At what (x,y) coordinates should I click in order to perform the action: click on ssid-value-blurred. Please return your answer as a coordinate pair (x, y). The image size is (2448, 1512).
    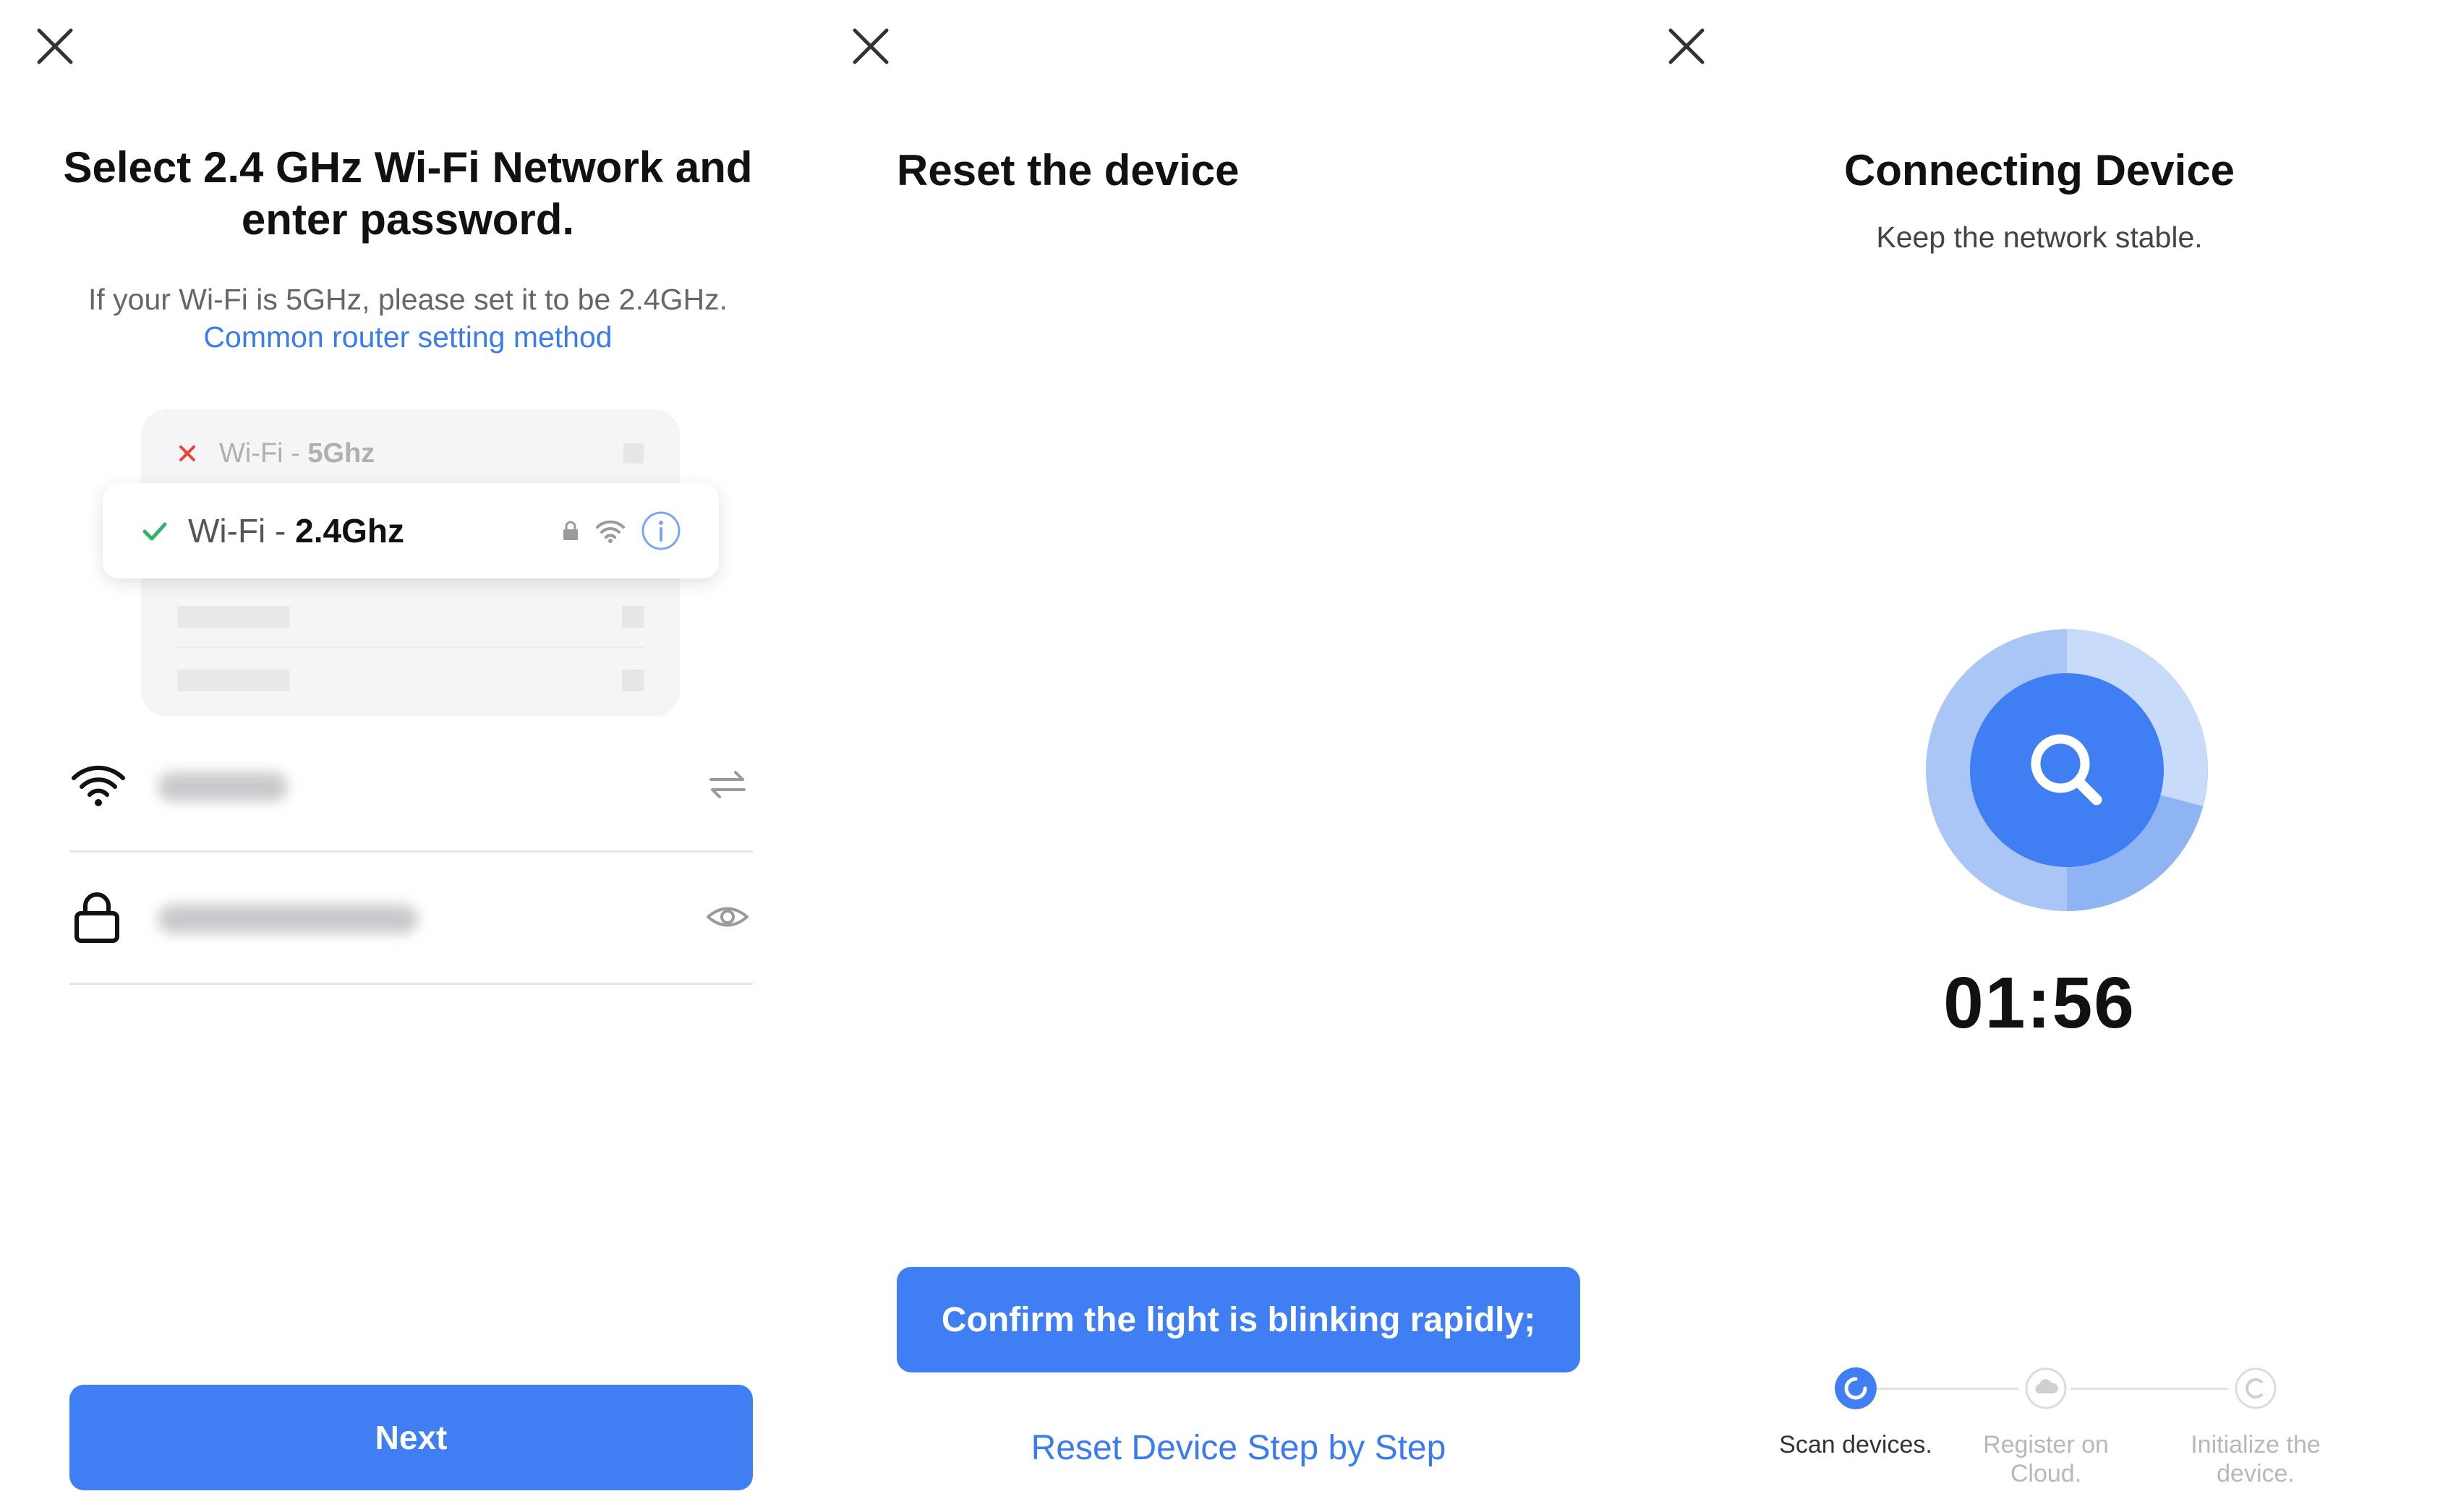
    Looking at the image, I should click on (223, 786).